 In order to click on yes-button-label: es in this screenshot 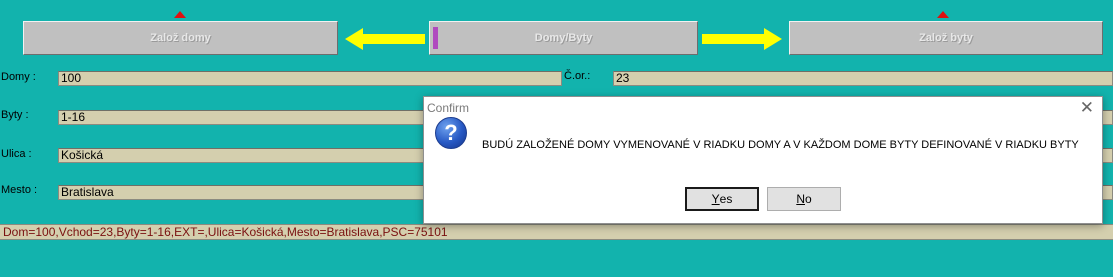, I will do `click(726, 199)`.